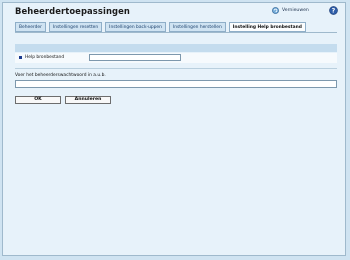 Image resolution: width=350 pixels, height=260 pixels. Describe the element at coordinates (45, 57) in the screenshot. I see `help-source-label: Help bronbestand` at that location.